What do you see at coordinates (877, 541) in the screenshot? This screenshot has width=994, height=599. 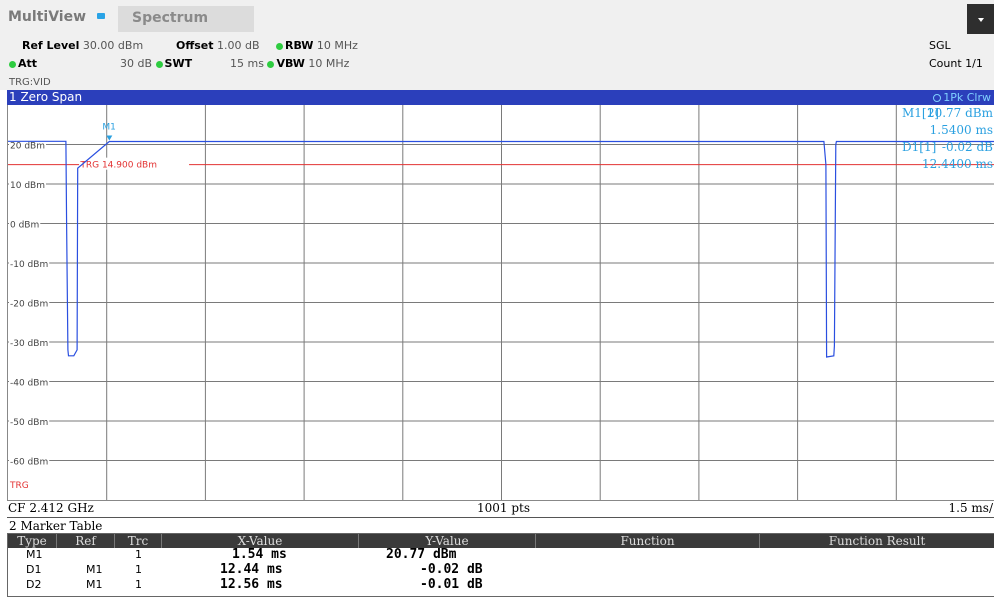 I see `column-function-result: Function Result` at bounding box center [877, 541].